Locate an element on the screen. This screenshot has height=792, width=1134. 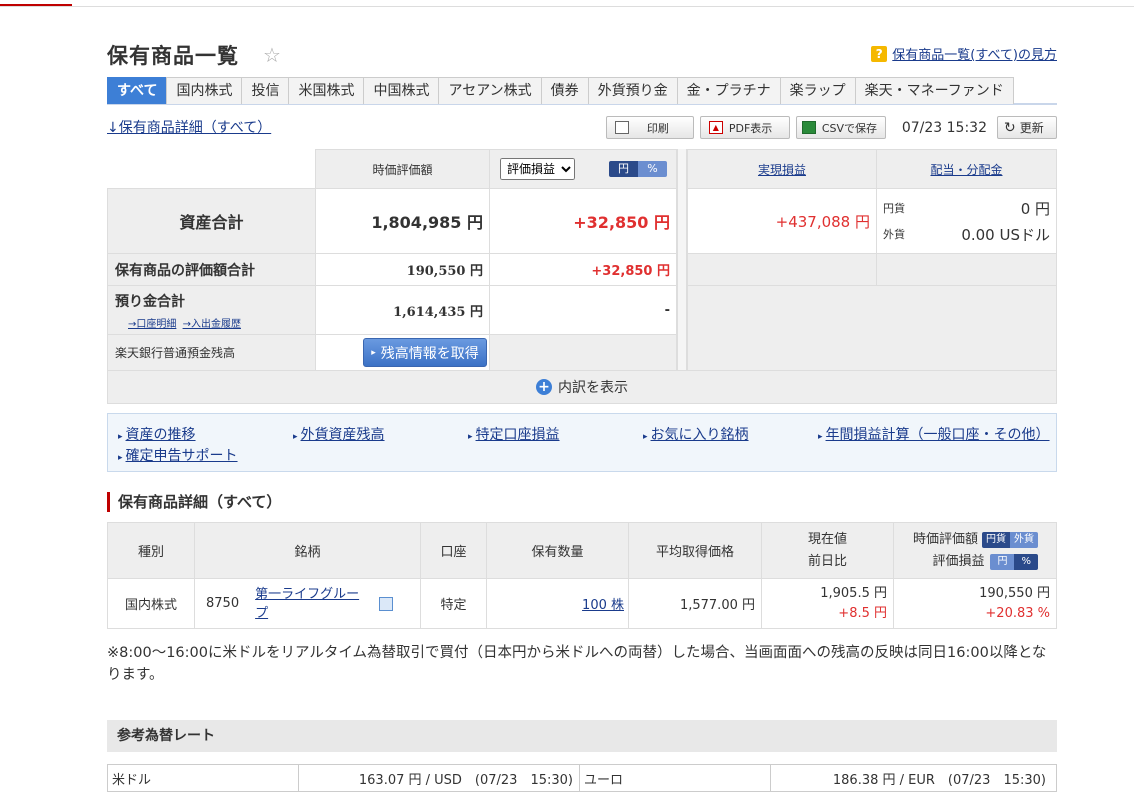
account-detail-link: →口座明細 is located at coordinates (152, 324).